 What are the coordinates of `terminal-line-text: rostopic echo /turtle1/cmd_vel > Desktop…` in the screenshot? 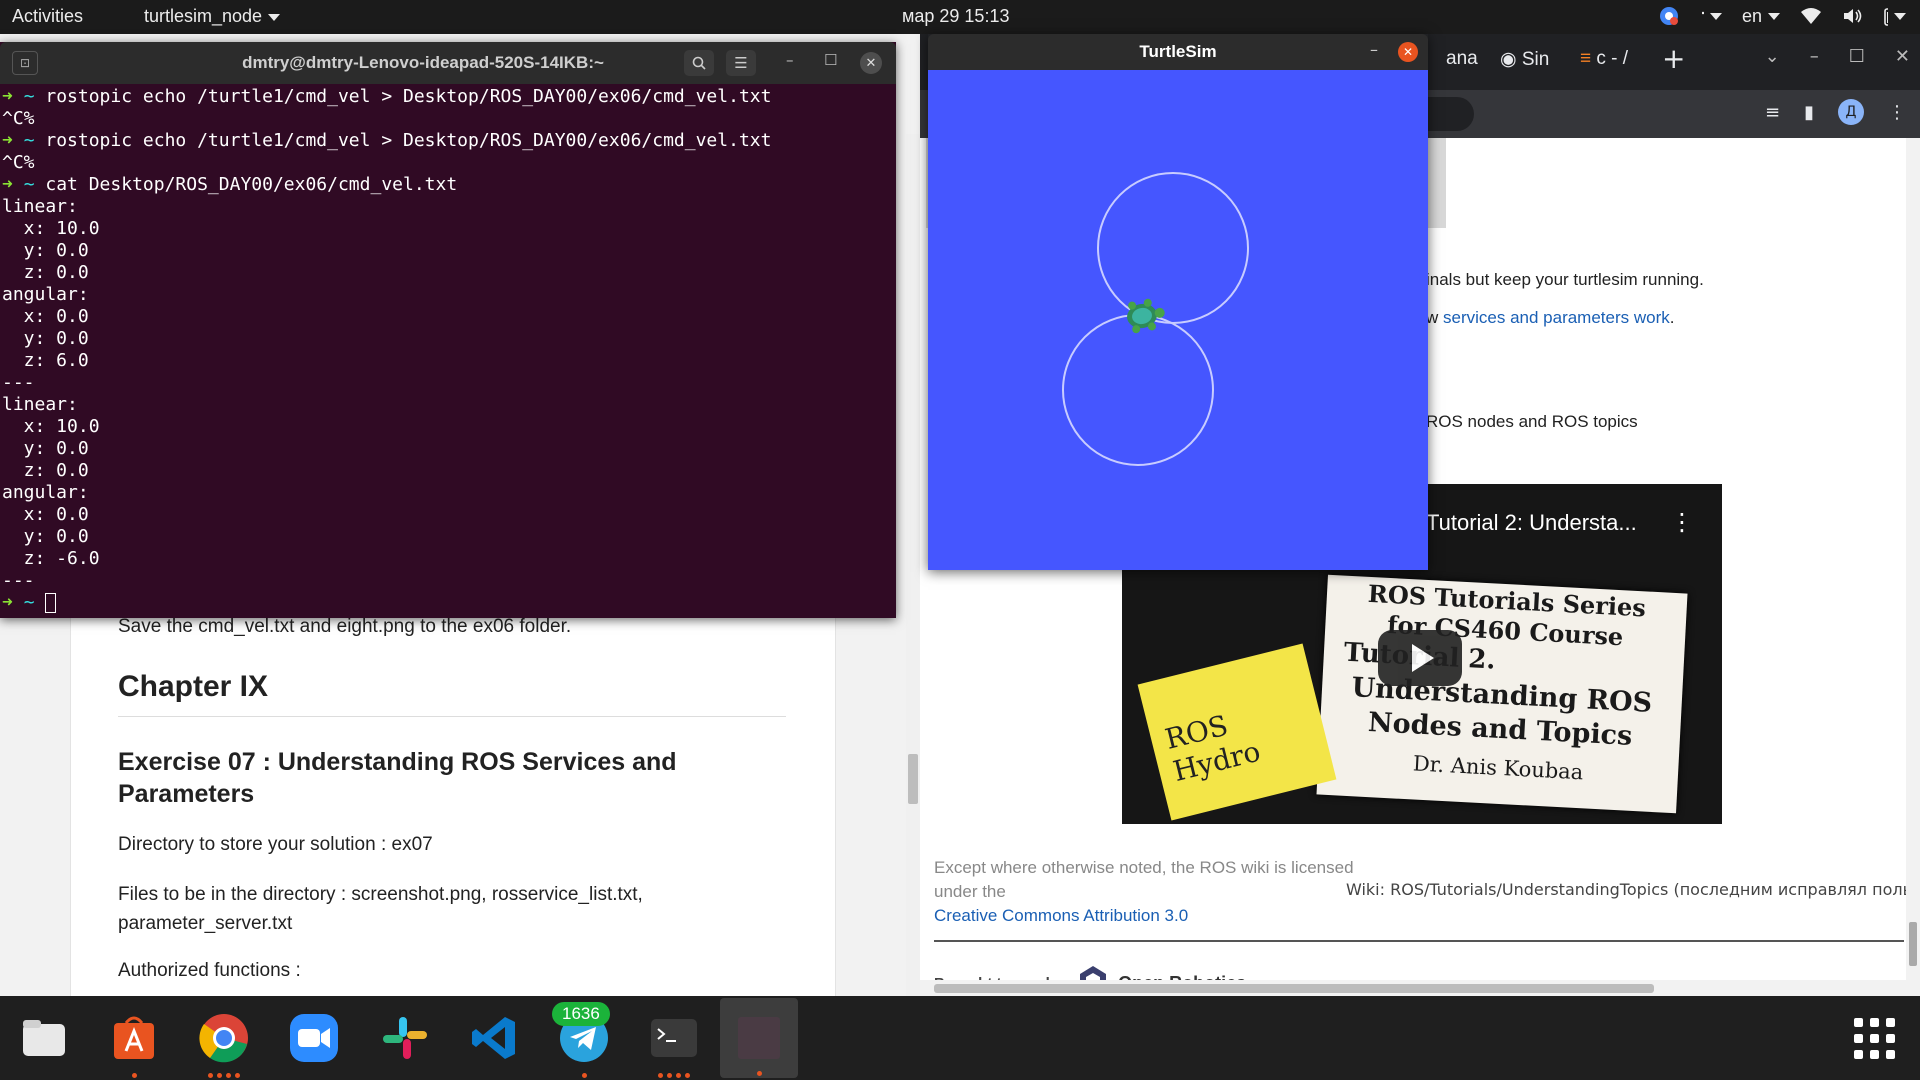 It's located at (408, 140).